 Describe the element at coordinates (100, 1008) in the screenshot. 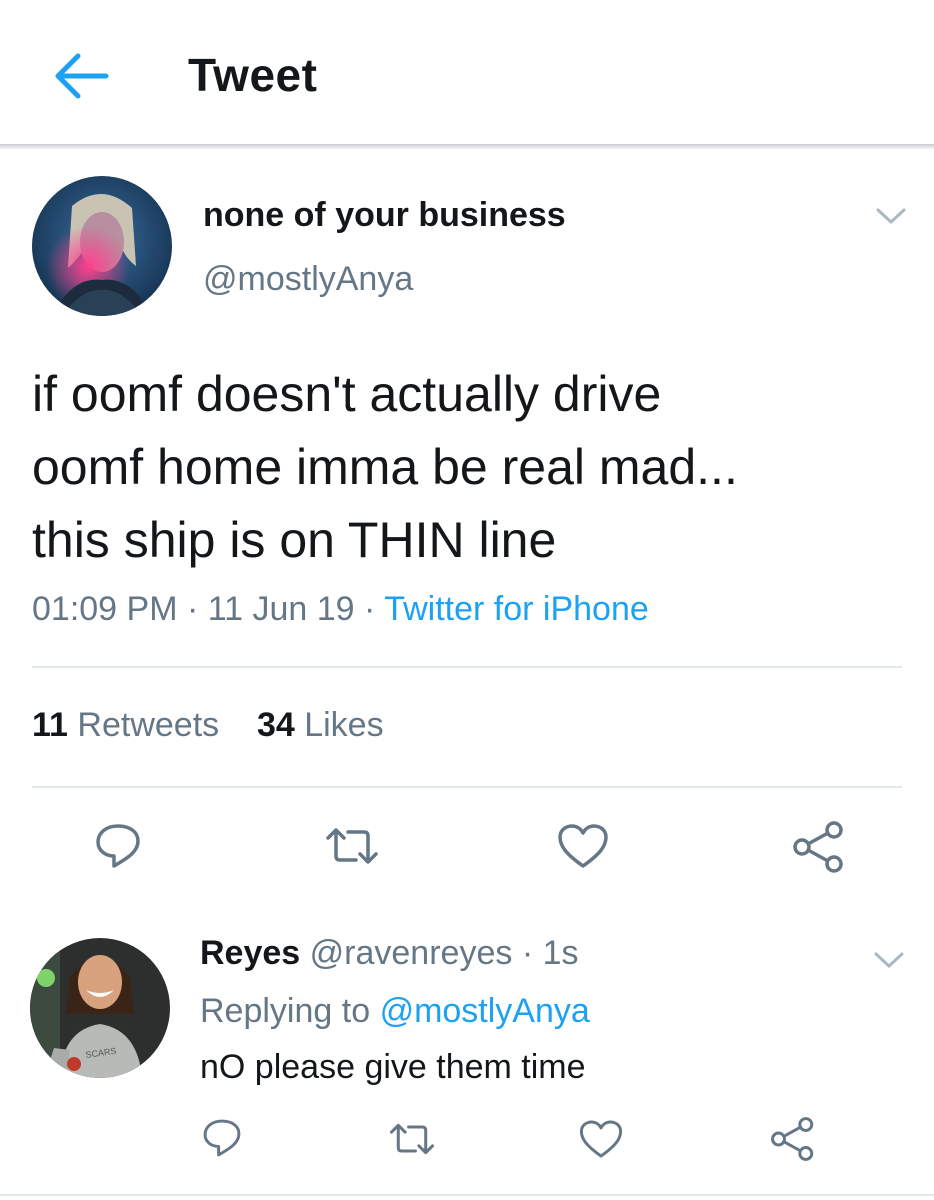

I see `reply-author-avatar: SCARS` at that location.